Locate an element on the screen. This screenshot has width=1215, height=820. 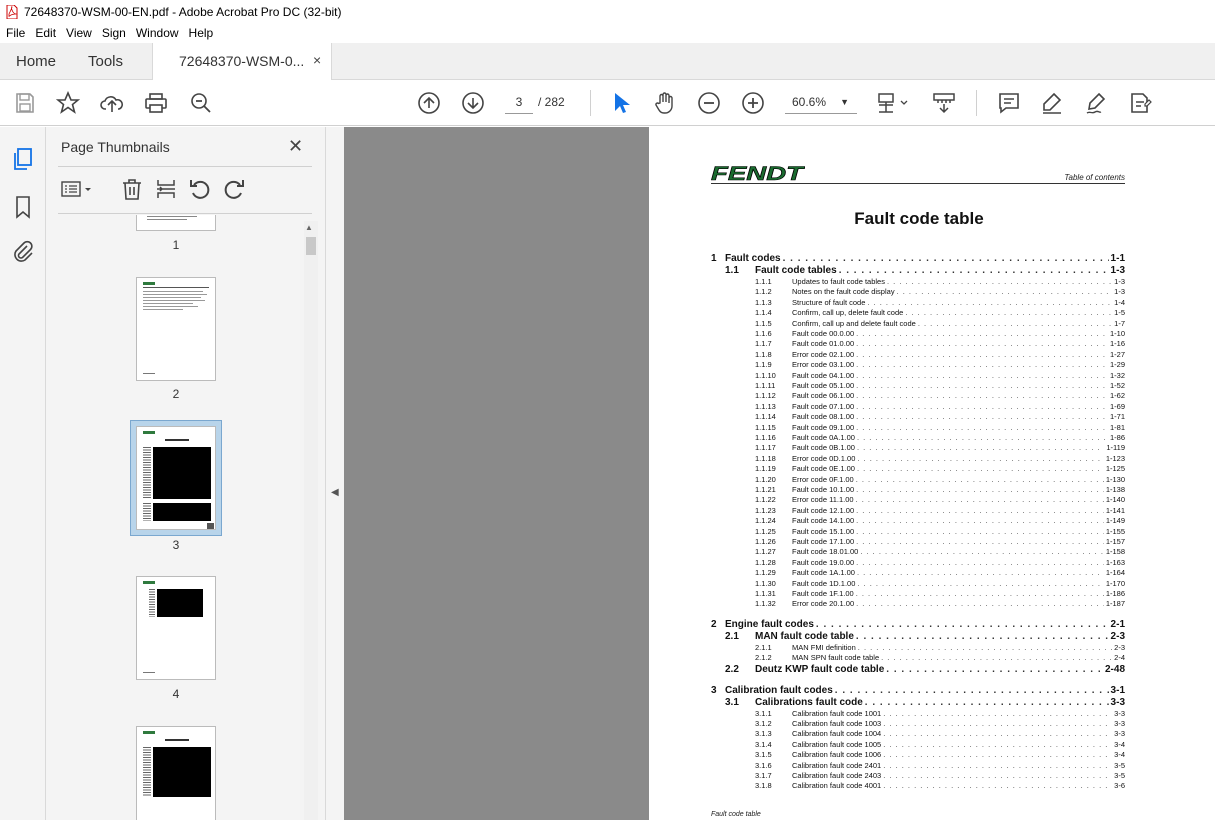
bookmark-star-icon is located at coordinates (68, 102).